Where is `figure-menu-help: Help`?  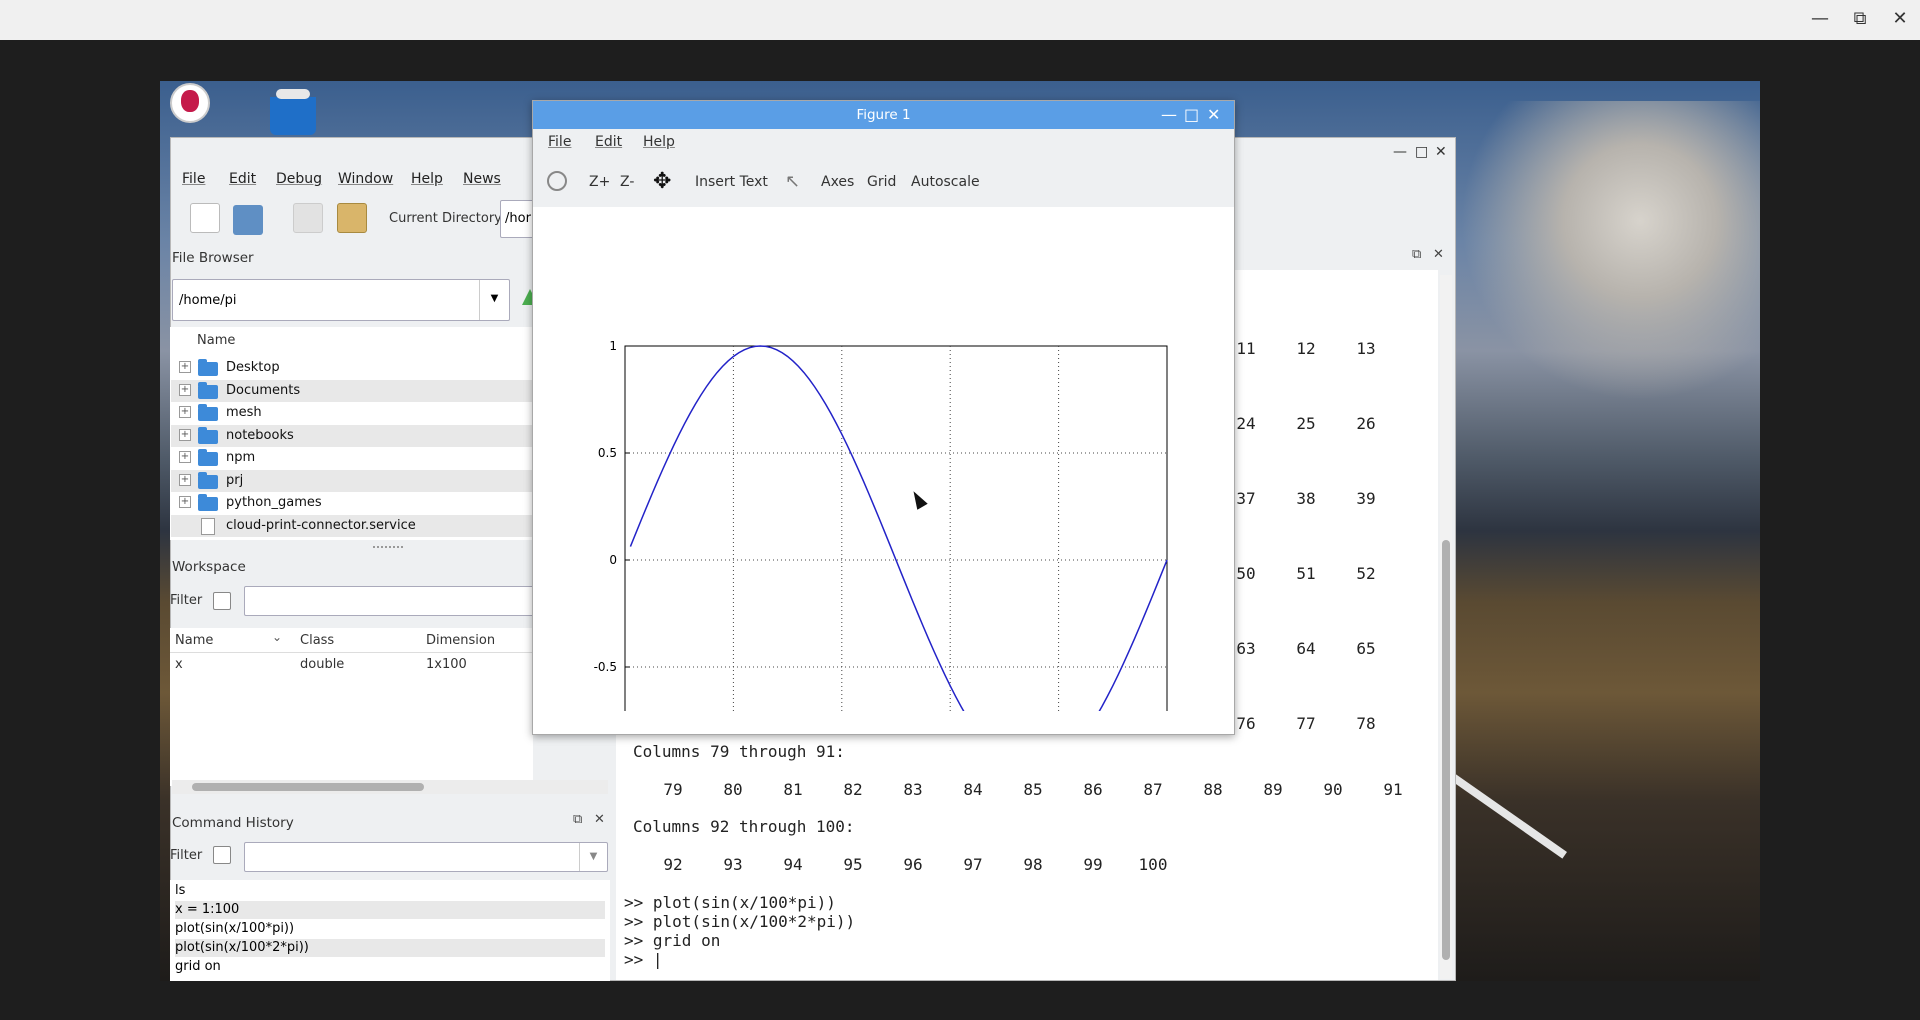 figure-menu-help: Help is located at coordinates (659, 142).